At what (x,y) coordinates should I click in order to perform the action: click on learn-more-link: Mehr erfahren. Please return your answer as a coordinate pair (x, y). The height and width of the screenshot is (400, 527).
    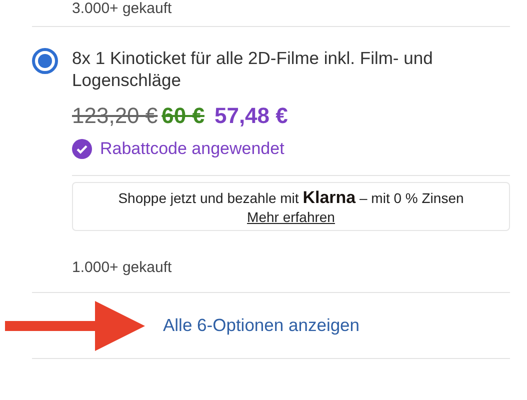
    Looking at the image, I should click on (291, 217).